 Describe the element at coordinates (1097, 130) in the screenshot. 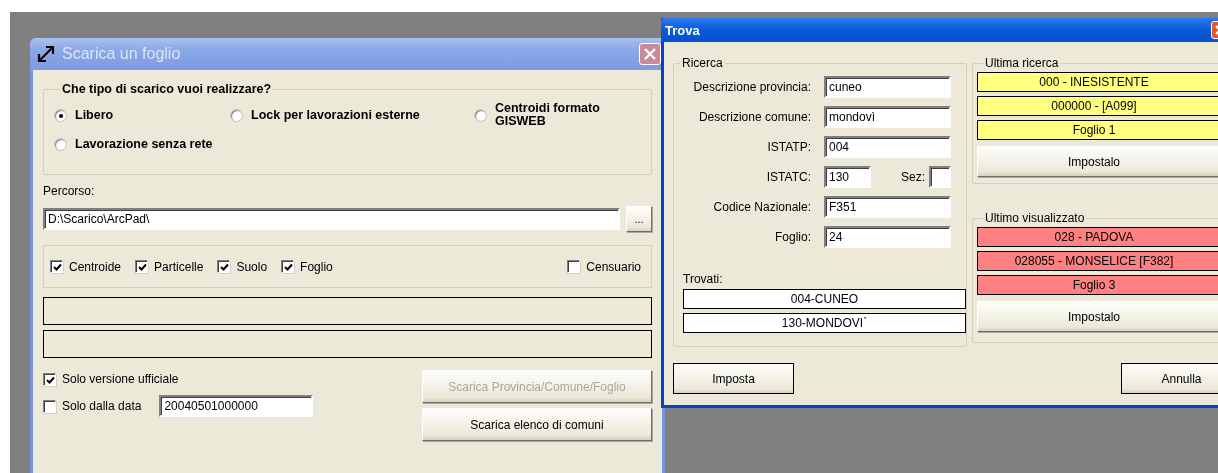

I see `history-entry: Foglio 1` at that location.